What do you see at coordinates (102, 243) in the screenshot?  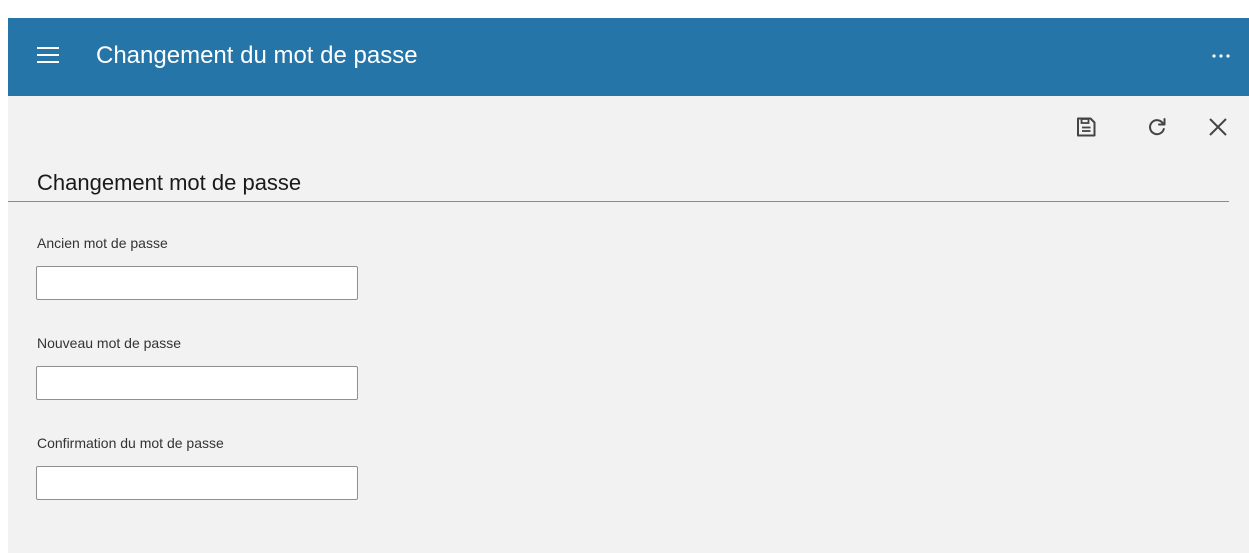 I see `old-password-label: Ancien mot de passe` at bounding box center [102, 243].